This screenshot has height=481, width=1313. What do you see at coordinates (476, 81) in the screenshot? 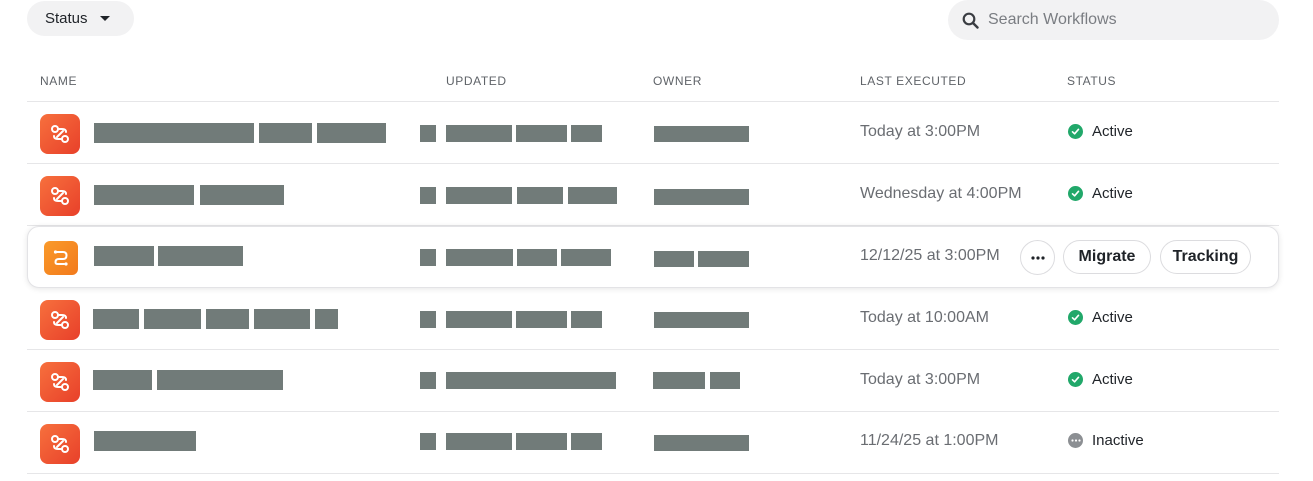
I see `column-header-updated: UPDATED` at bounding box center [476, 81].